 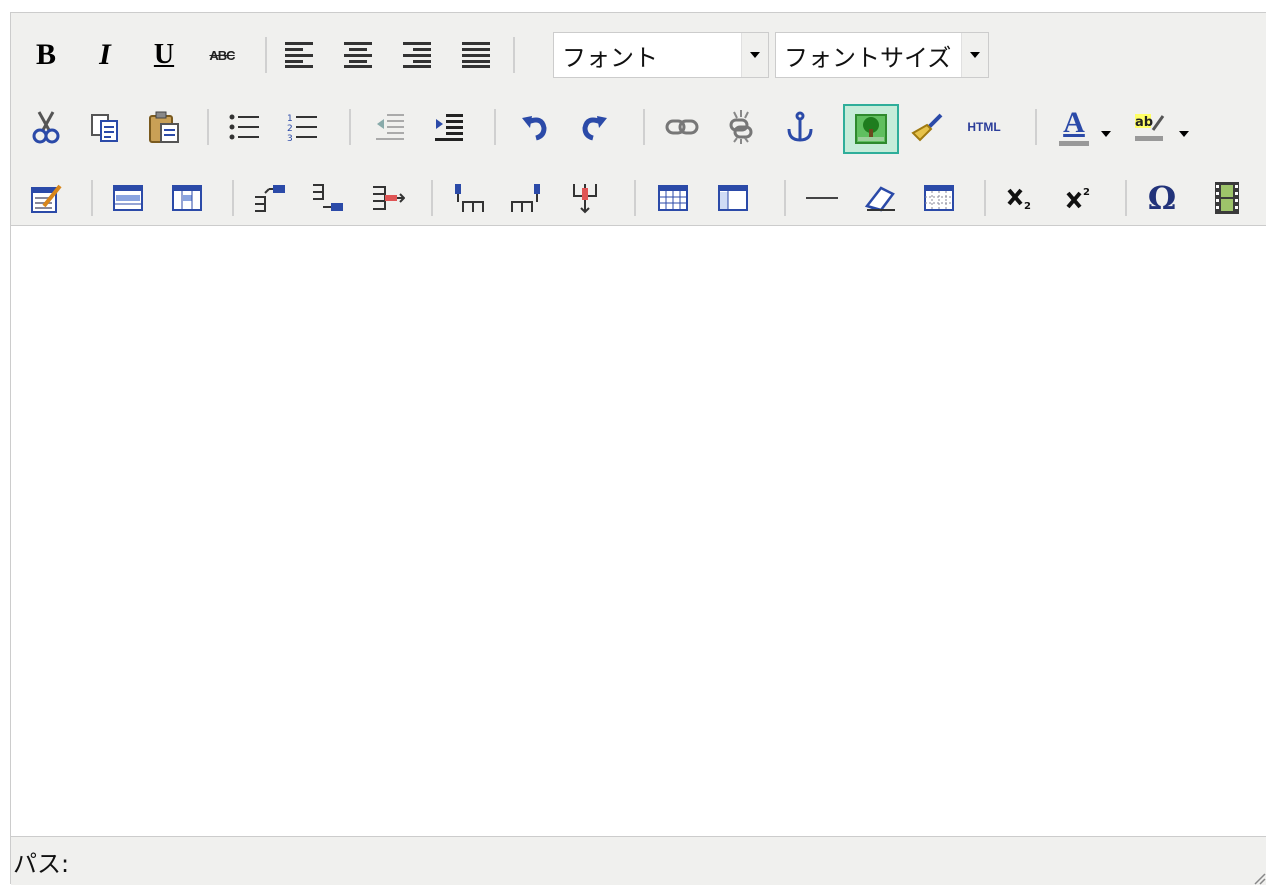 What do you see at coordinates (1080, 198) in the screenshot?
I see `superscript-button: 2` at bounding box center [1080, 198].